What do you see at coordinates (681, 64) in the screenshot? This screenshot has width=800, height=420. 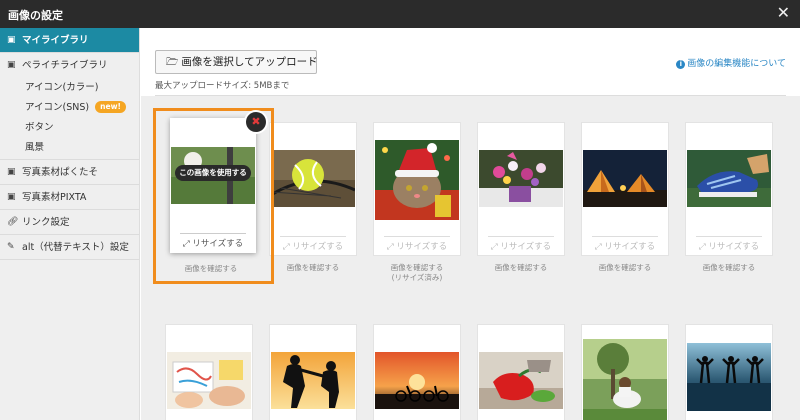 I see `info-icon: i` at bounding box center [681, 64].